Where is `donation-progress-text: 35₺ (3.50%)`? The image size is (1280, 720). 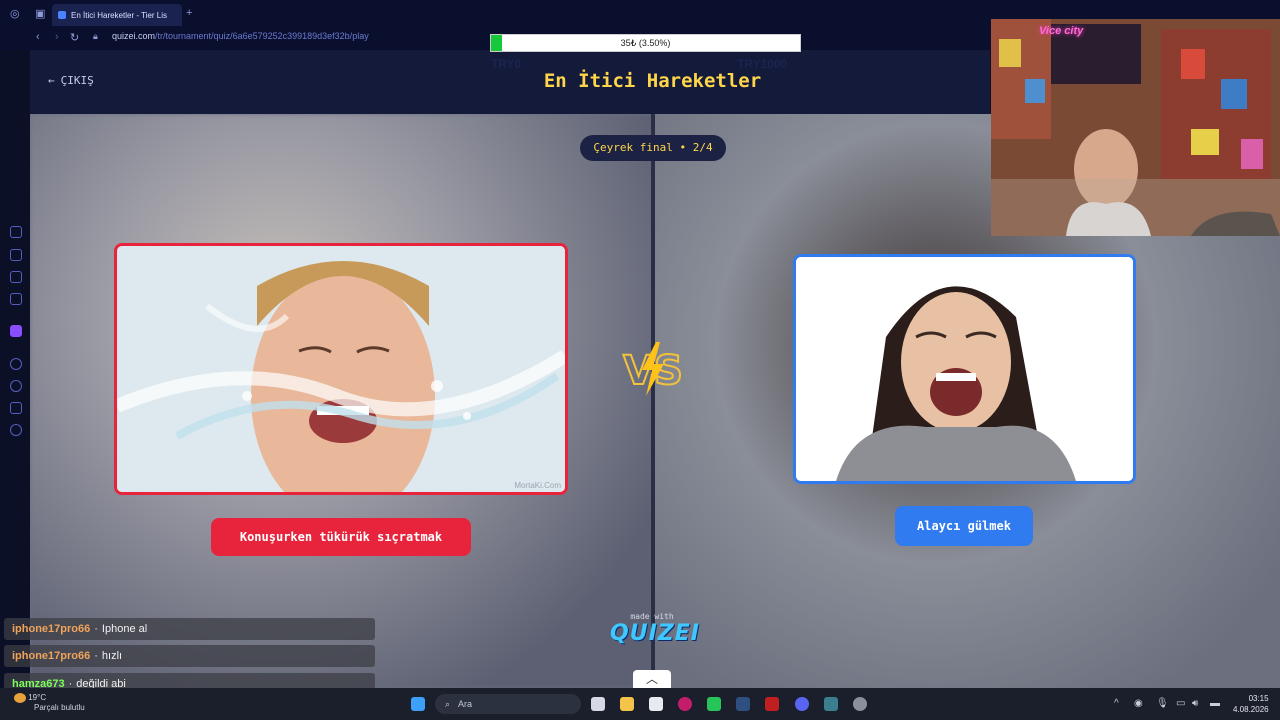
donation-progress-text: 35₺ (3.50%) is located at coordinates (645, 43).